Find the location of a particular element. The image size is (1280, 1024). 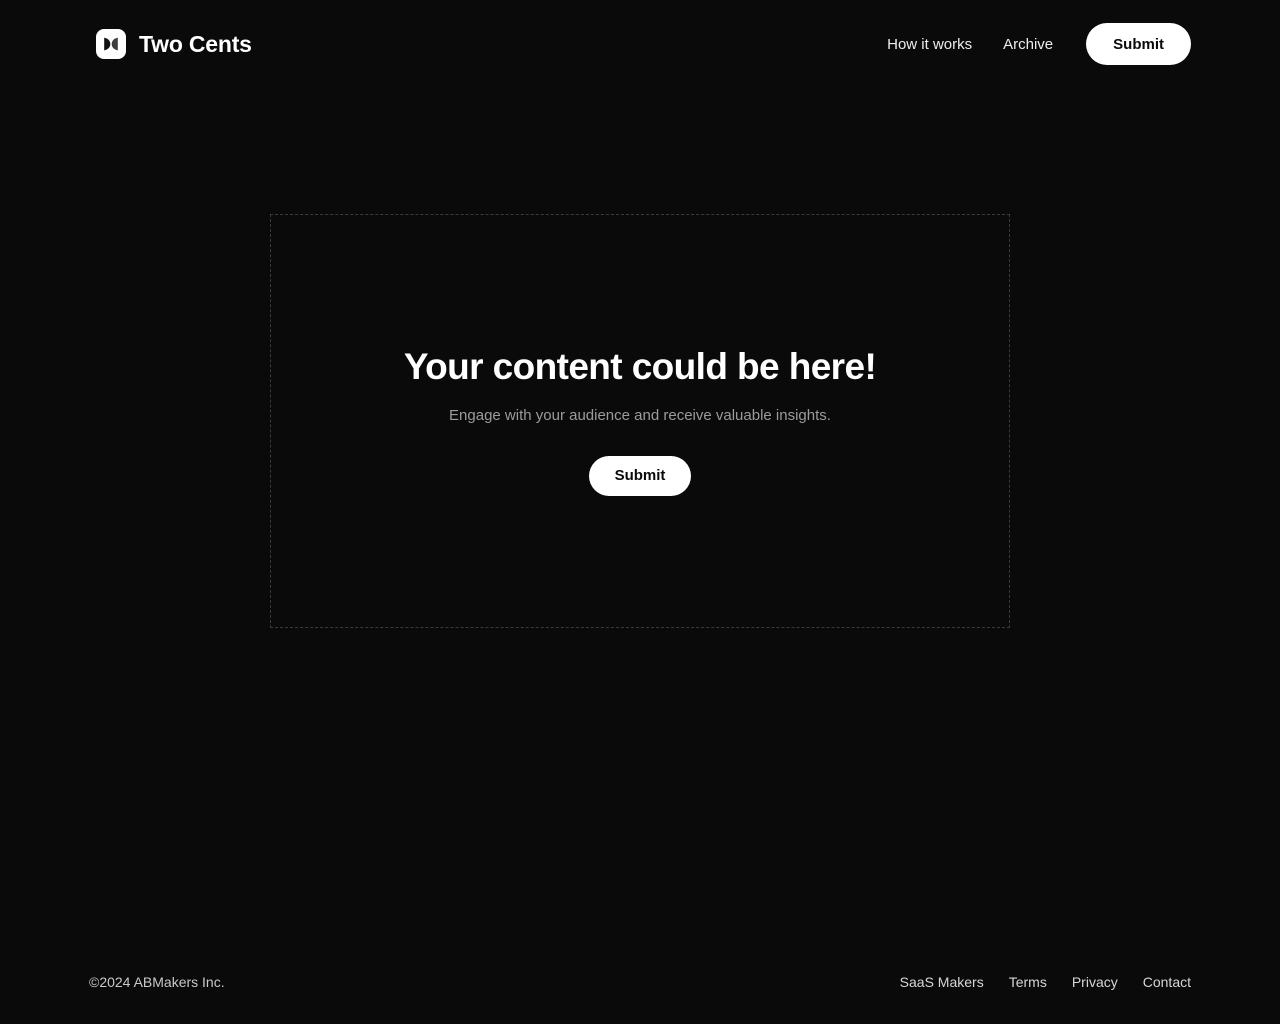

brand-logo-link: Two Cents is located at coordinates (174, 44).